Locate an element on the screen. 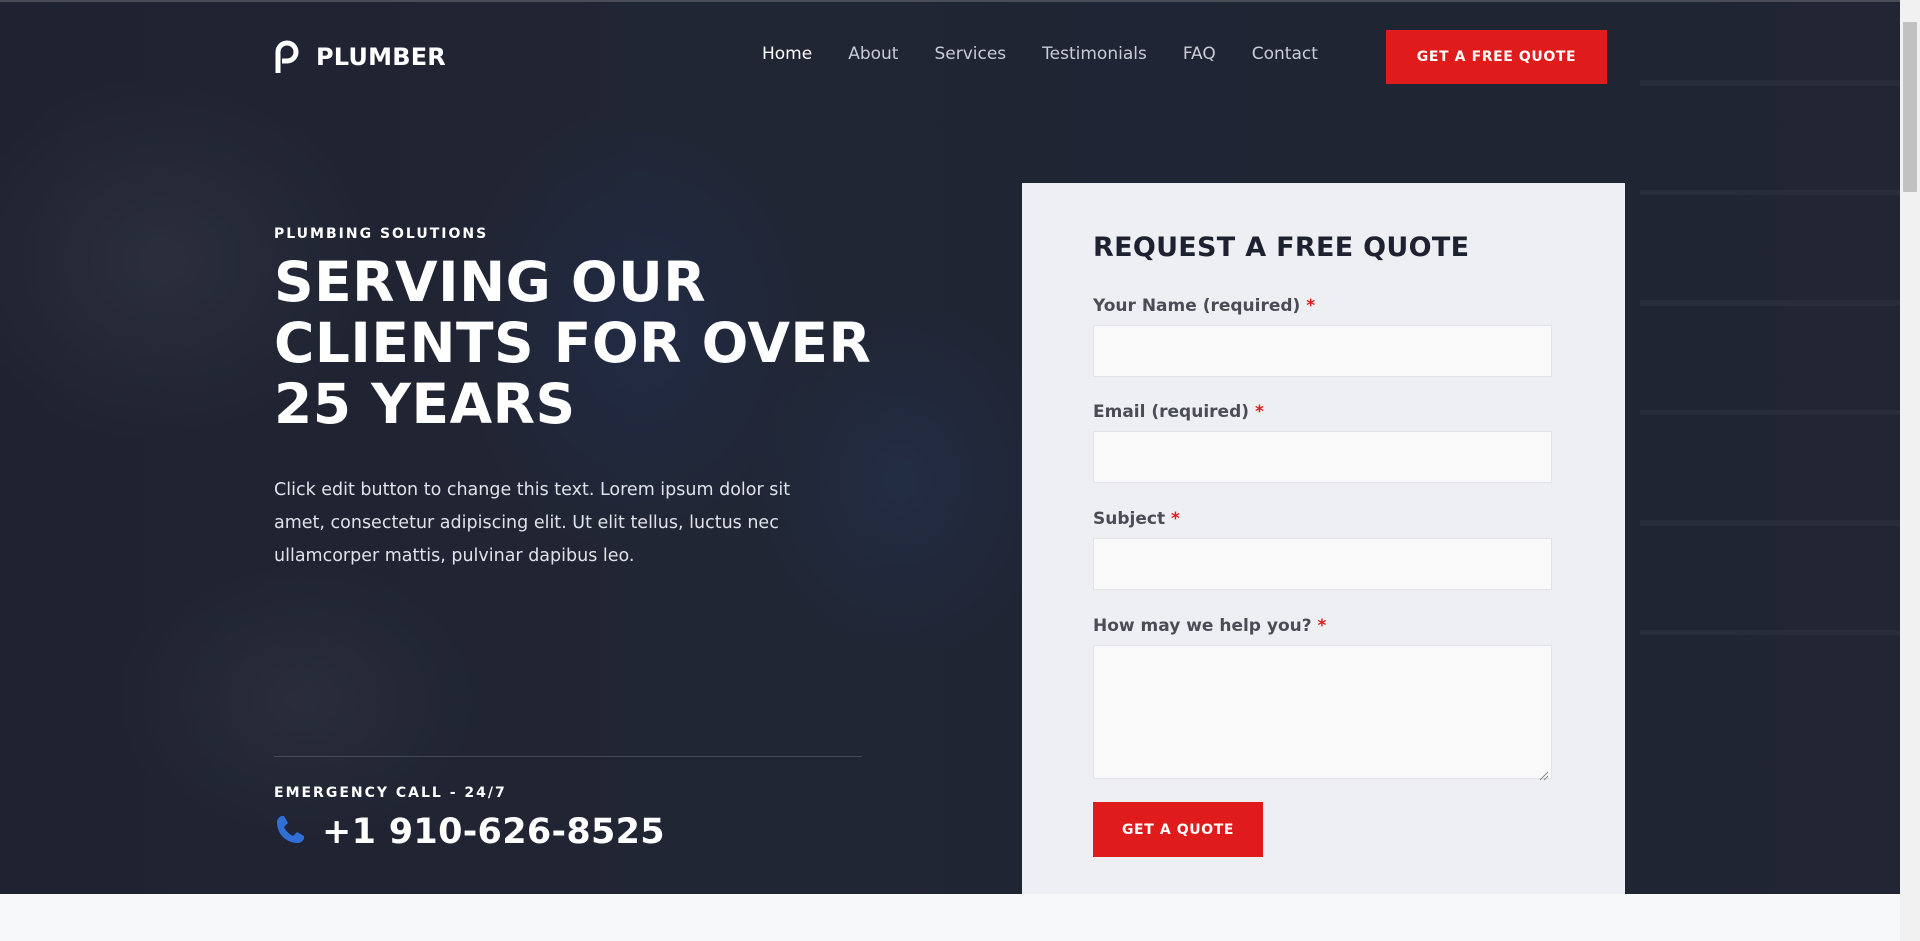 Image resolution: width=1920 pixels, height=941 pixels. name-field-label: Your Name (required) * is located at coordinates (1204, 306).